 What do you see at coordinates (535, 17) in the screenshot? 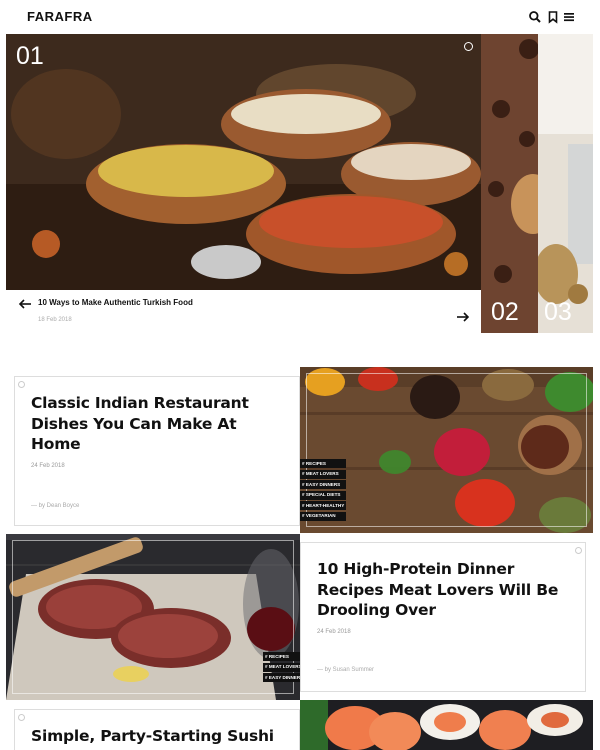
I see `search-icon` at bounding box center [535, 17].